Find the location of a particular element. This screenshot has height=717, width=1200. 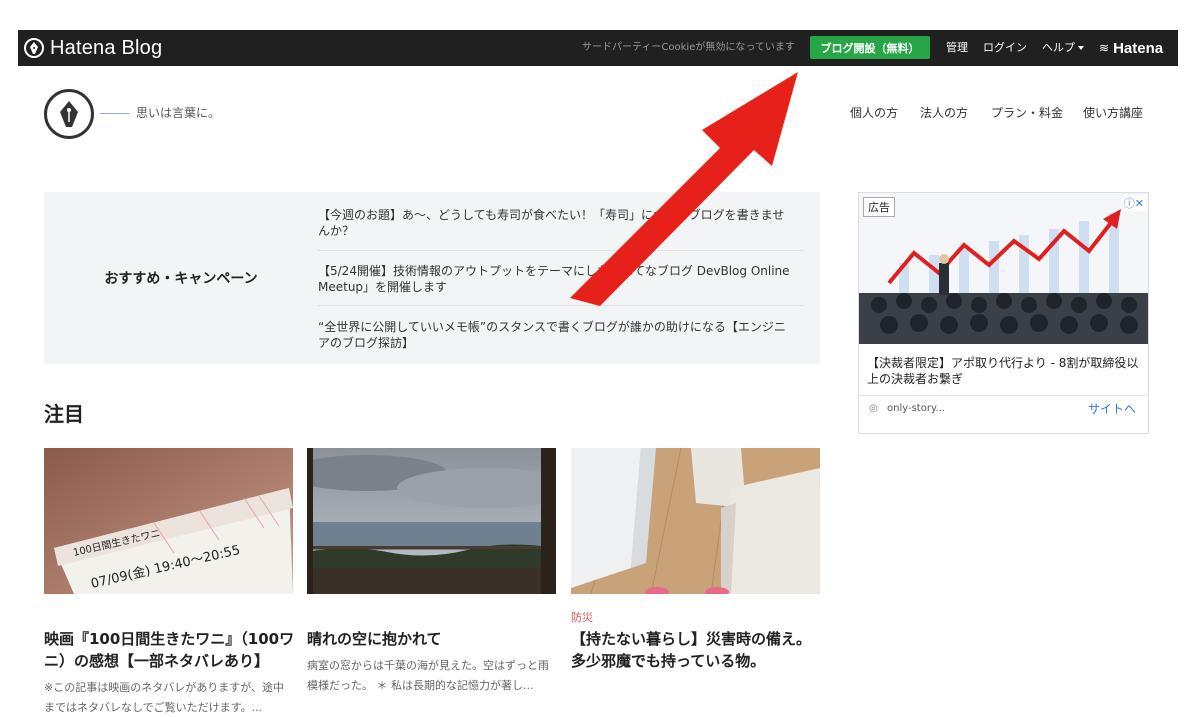

help-menu: ヘルプ is located at coordinates (1063, 48).